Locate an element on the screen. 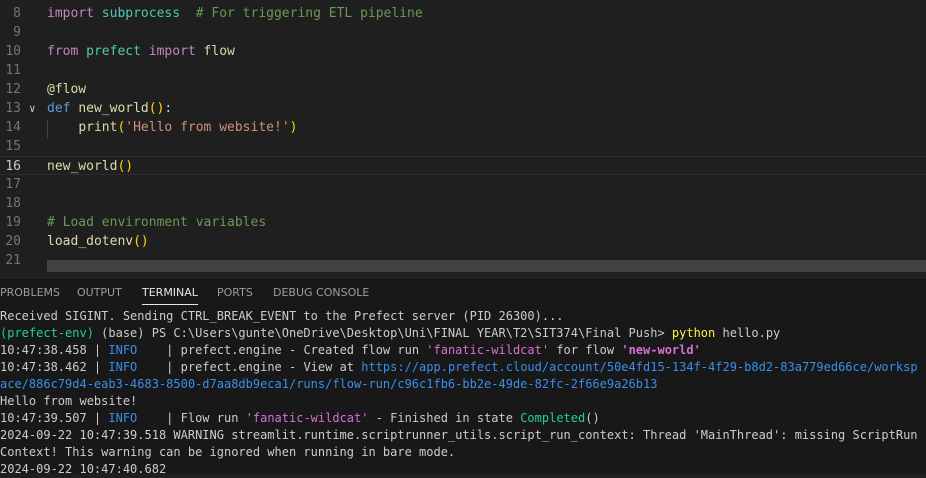  terminal-text: | prefect.engine - View at is located at coordinates (249, 367).